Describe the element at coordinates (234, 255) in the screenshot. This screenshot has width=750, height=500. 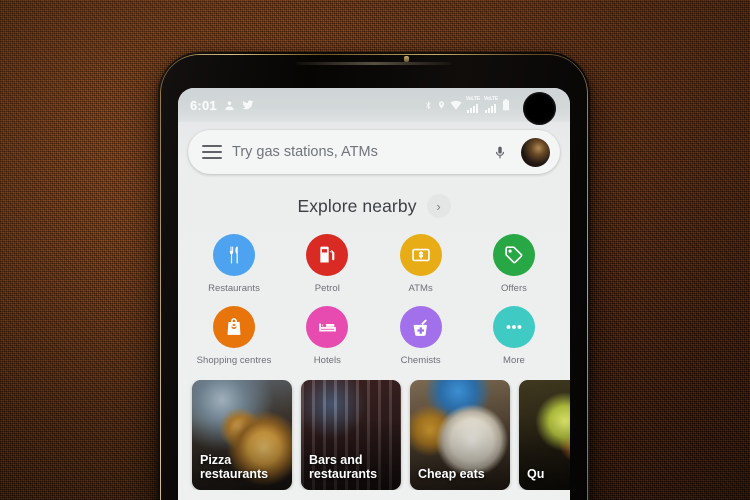
I see `restaurant-icon` at that location.